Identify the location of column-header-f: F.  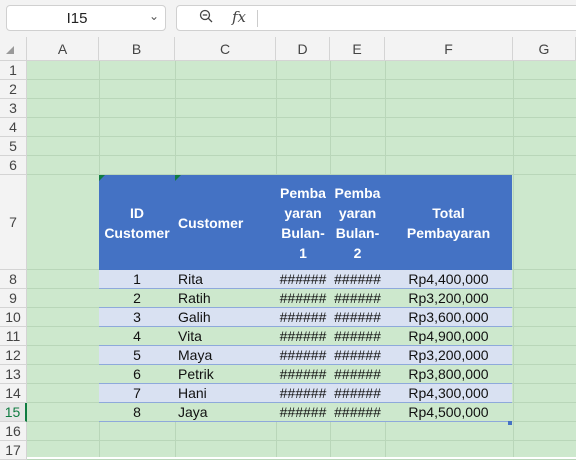
(449, 49).